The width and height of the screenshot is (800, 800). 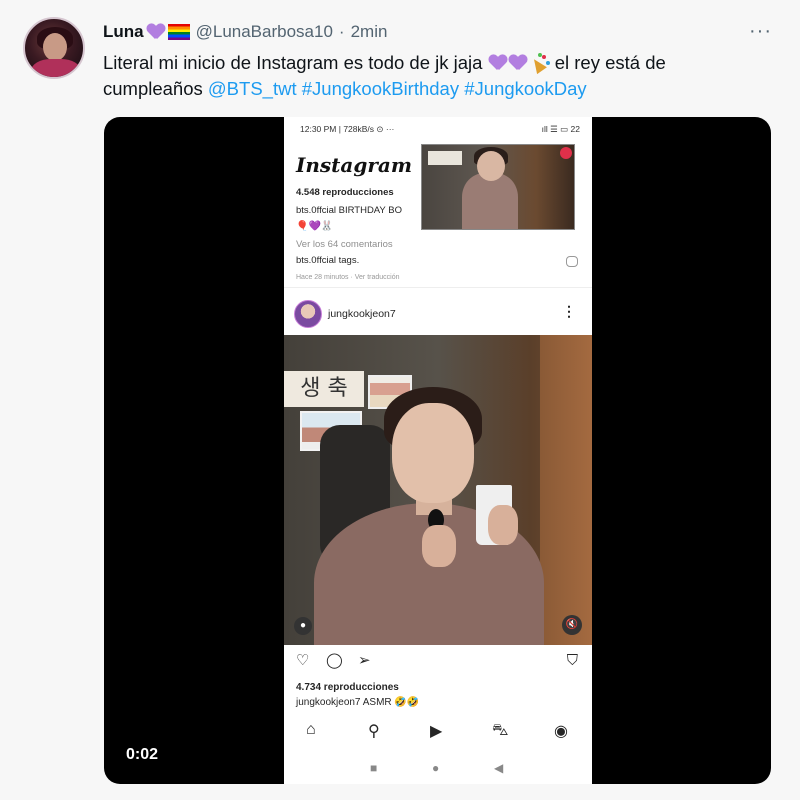 I want to click on share-icon: ➢, so click(x=364, y=660).